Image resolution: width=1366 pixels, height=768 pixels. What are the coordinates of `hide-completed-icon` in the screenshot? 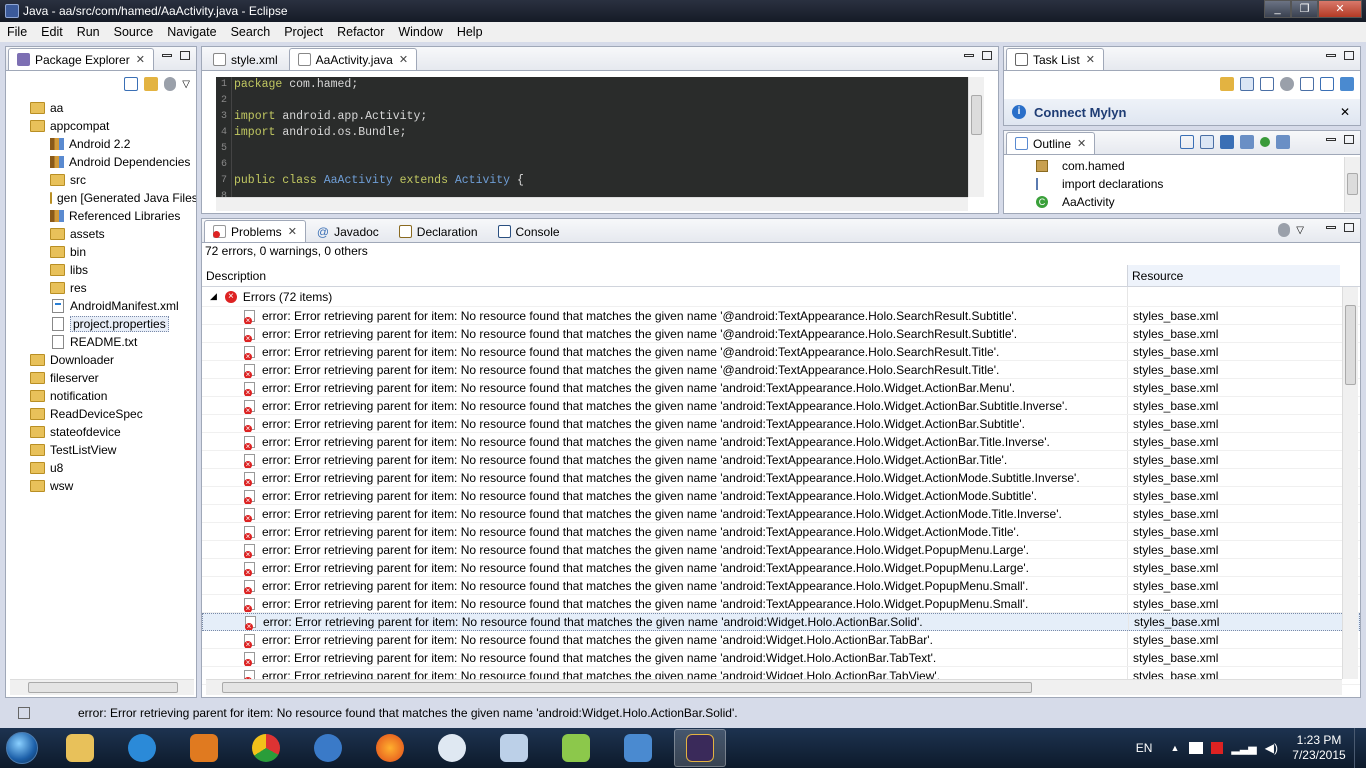 It's located at (1307, 84).